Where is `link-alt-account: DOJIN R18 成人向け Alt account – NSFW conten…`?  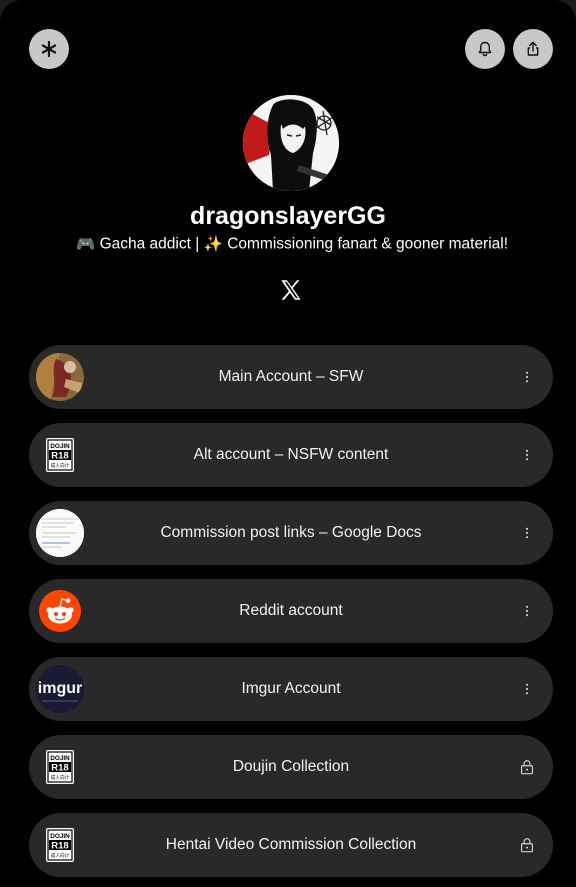 link-alt-account: DOJIN R18 成人向け Alt account – NSFW conten… is located at coordinates (291, 455).